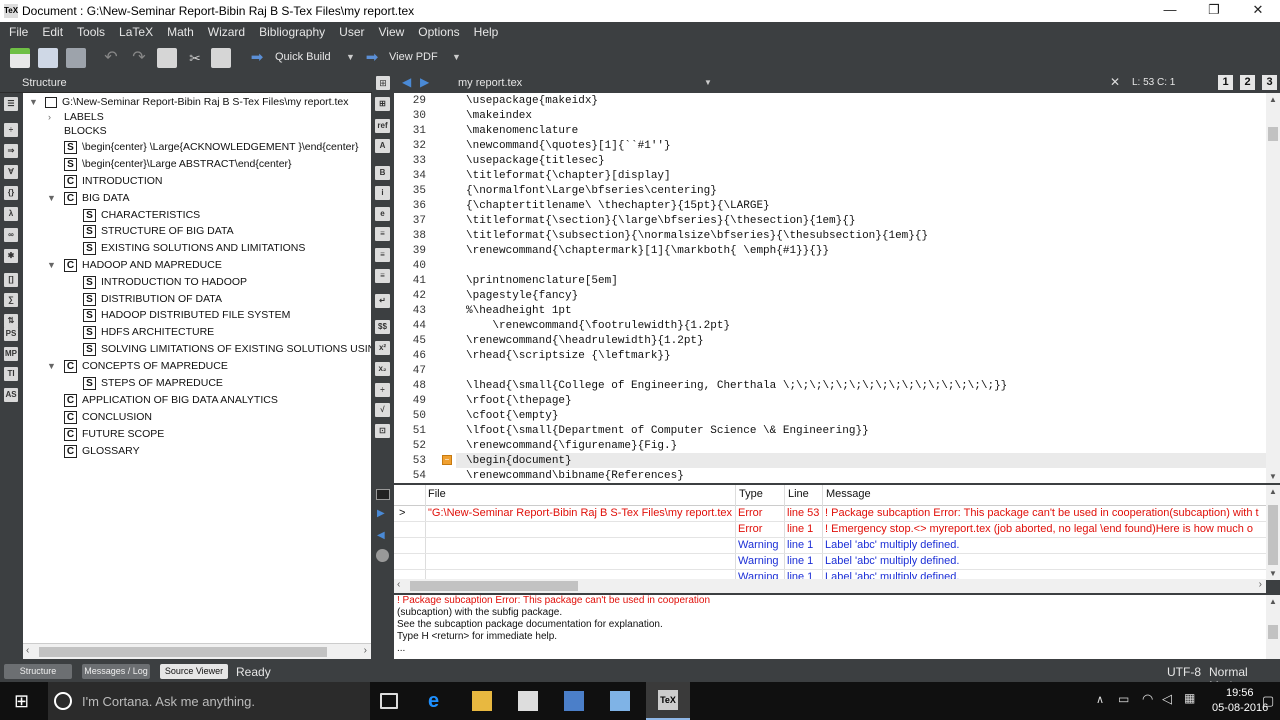 The image size is (1280, 720). Describe the element at coordinates (1100, 699) in the screenshot. I see `show-hidden-icons-icon: ∧` at that location.